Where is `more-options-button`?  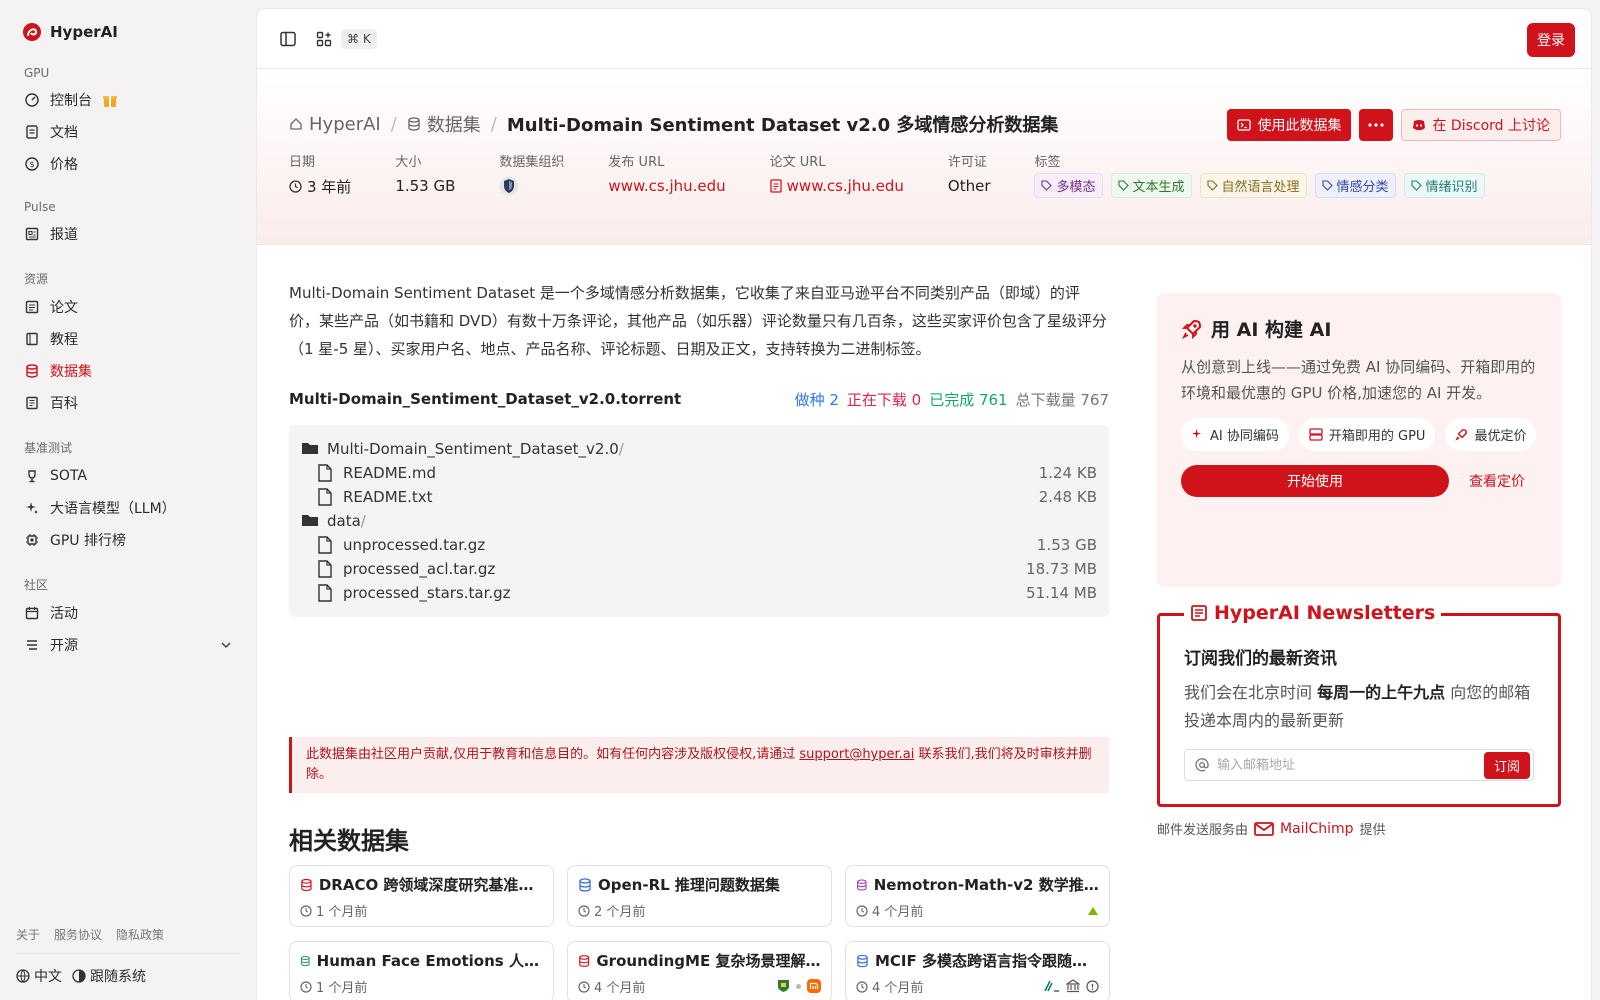
more-options-button is located at coordinates (1376, 125).